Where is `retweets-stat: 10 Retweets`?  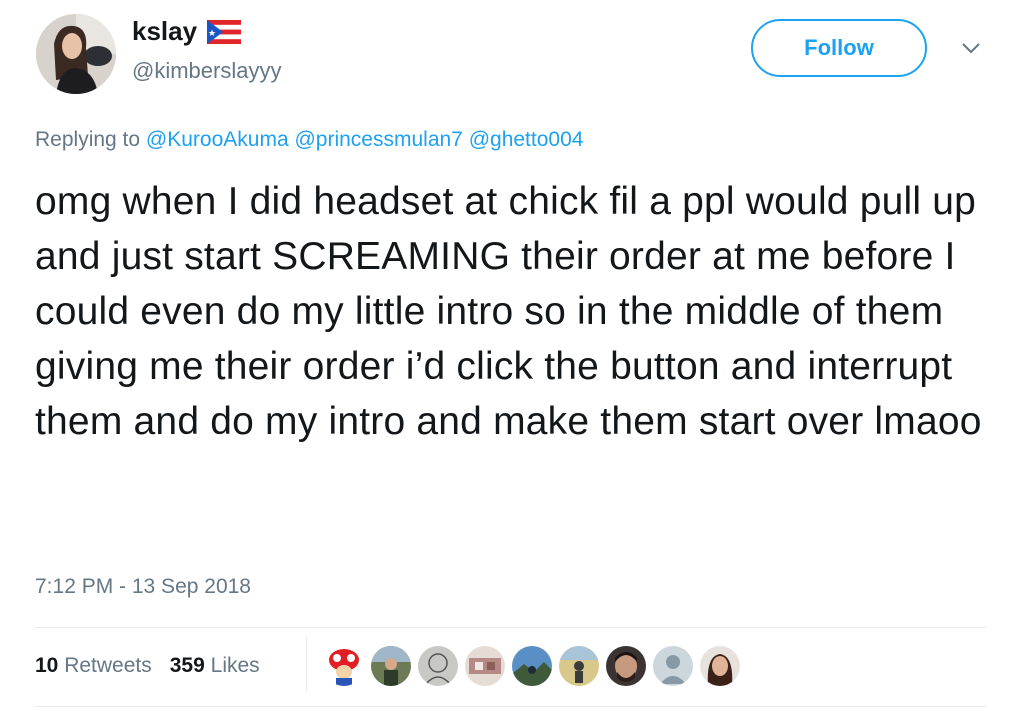
retweets-stat: 10 Retweets is located at coordinates (93, 666).